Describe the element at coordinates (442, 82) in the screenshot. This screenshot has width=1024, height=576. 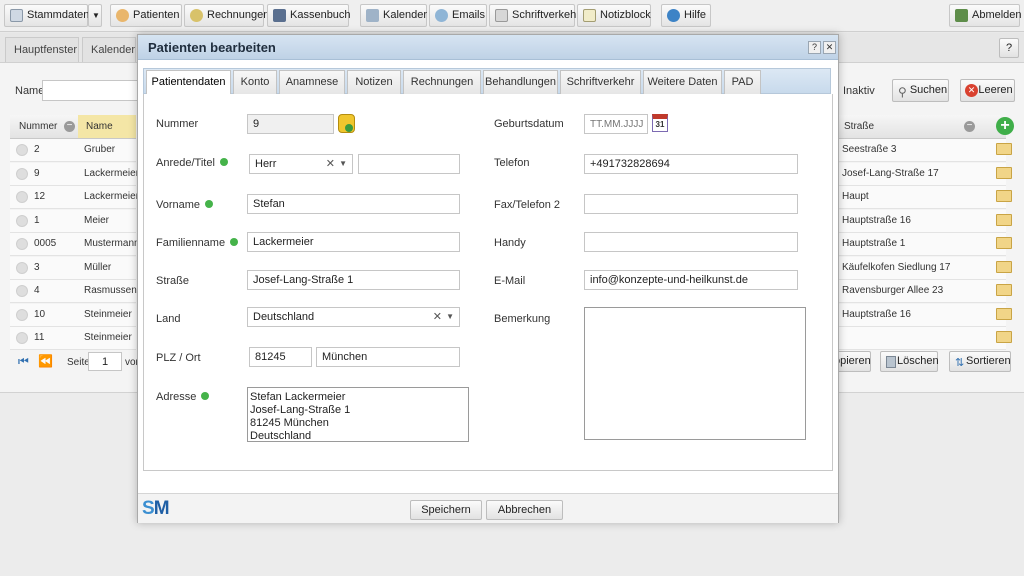
I see `tab-rechnungen: Rechnungen` at that location.